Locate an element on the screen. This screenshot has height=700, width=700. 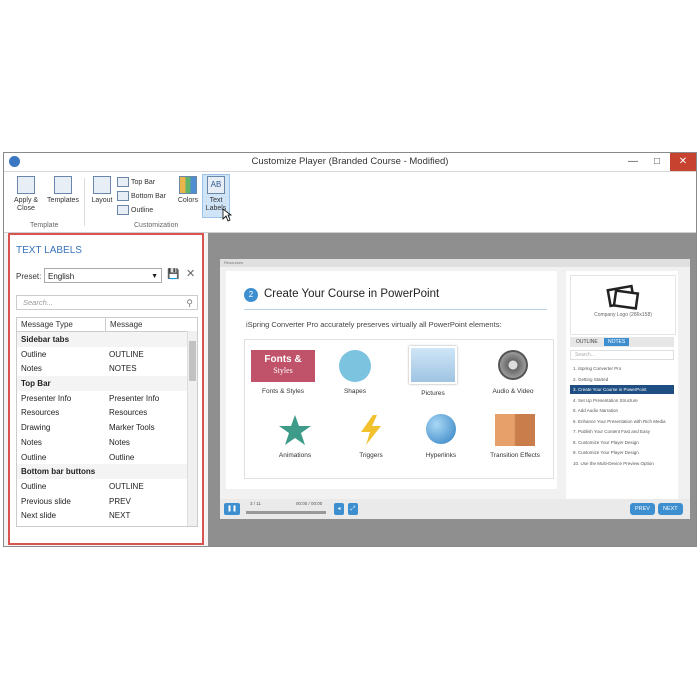
outline-item: 4. Set Up Presentation Structure is located at coordinates (622, 400).